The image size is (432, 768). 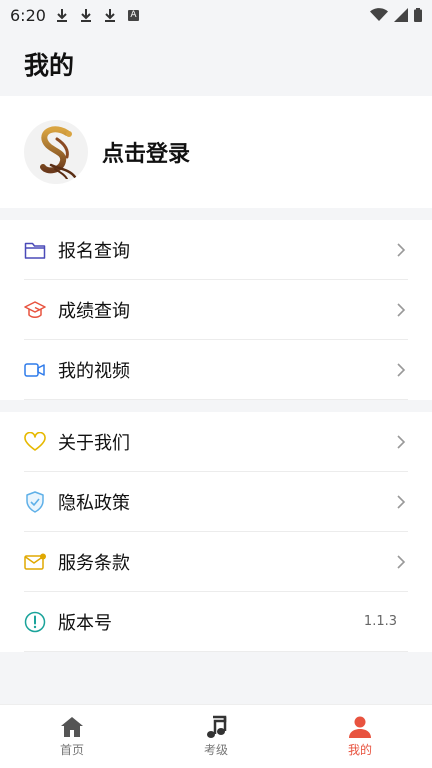 I want to click on menu-item-my-videos: 我的视频, so click(x=216, y=370).